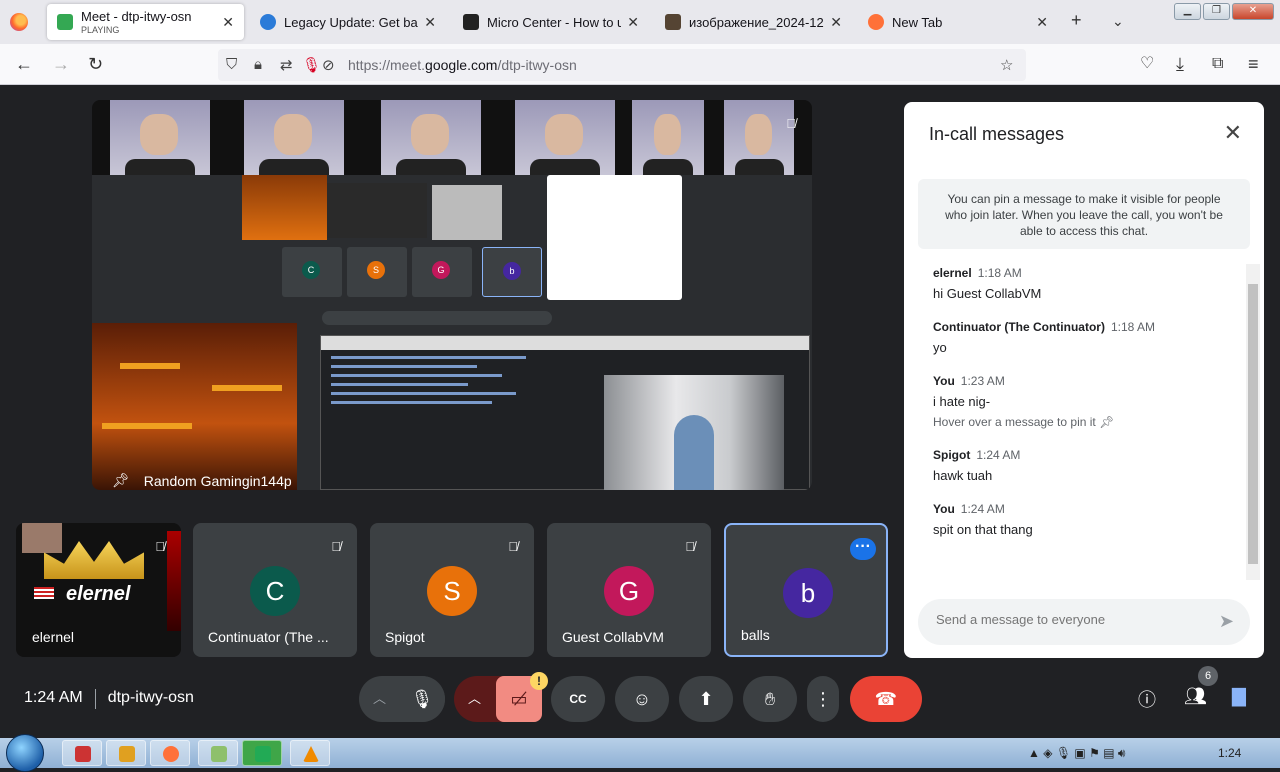 The image size is (1280, 772). I want to click on emoji-icon: ☺, so click(642, 699).